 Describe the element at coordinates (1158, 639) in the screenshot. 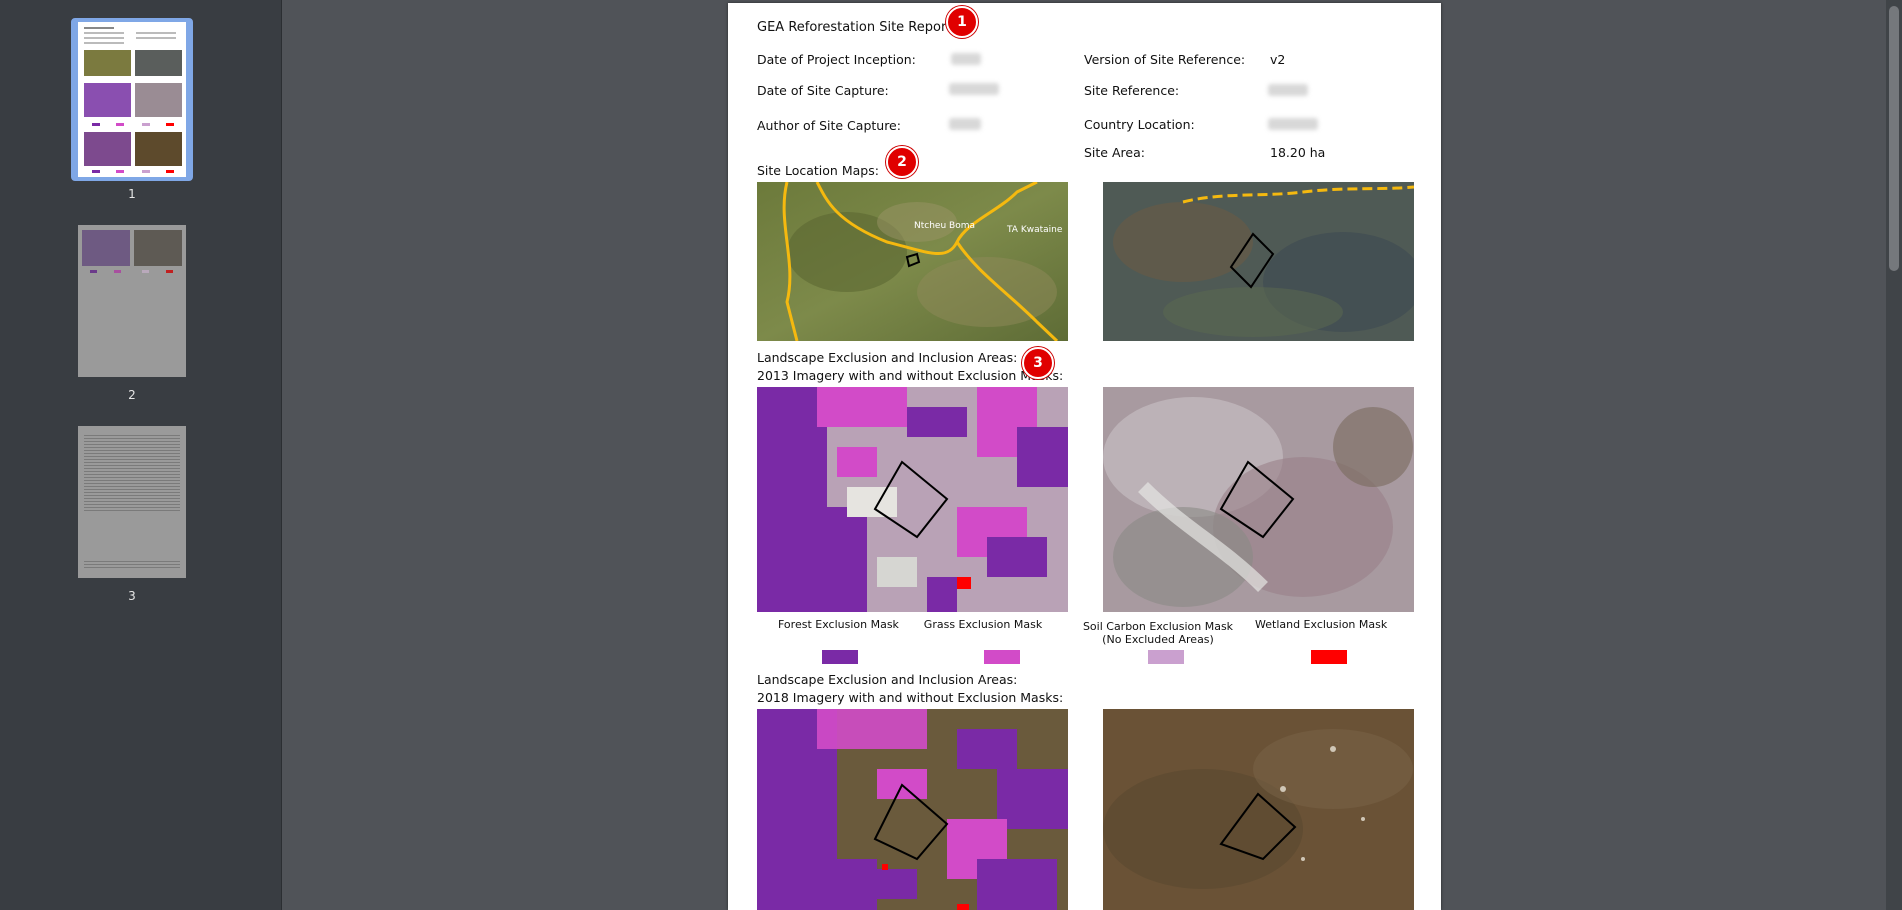

I see `legend-label-soil-carbon-note: (No Excluded Areas)` at that location.